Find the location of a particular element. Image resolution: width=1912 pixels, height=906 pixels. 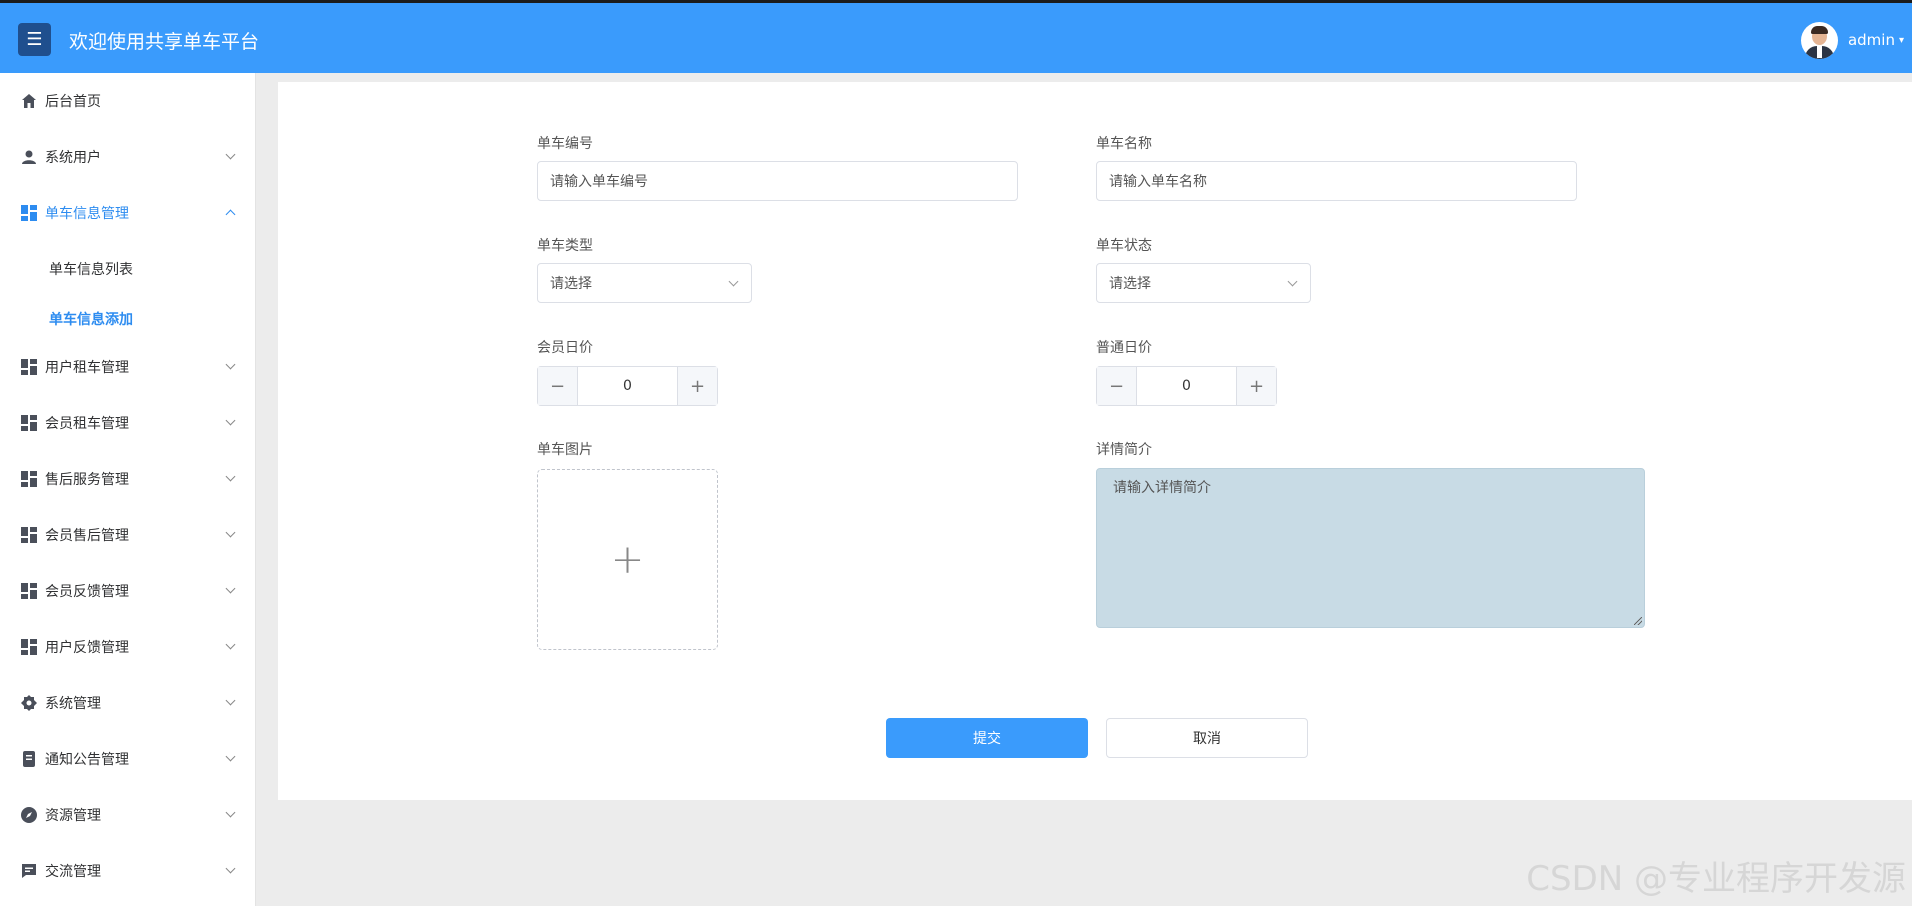

sidebar-item-user-feedback: 用户反馈管理 is located at coordinates (128, 647).